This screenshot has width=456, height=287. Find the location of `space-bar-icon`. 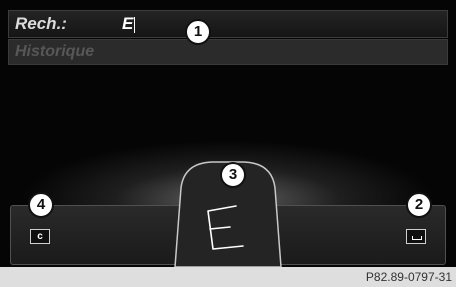

space-bar-icon is located at coordinates (417, 238).